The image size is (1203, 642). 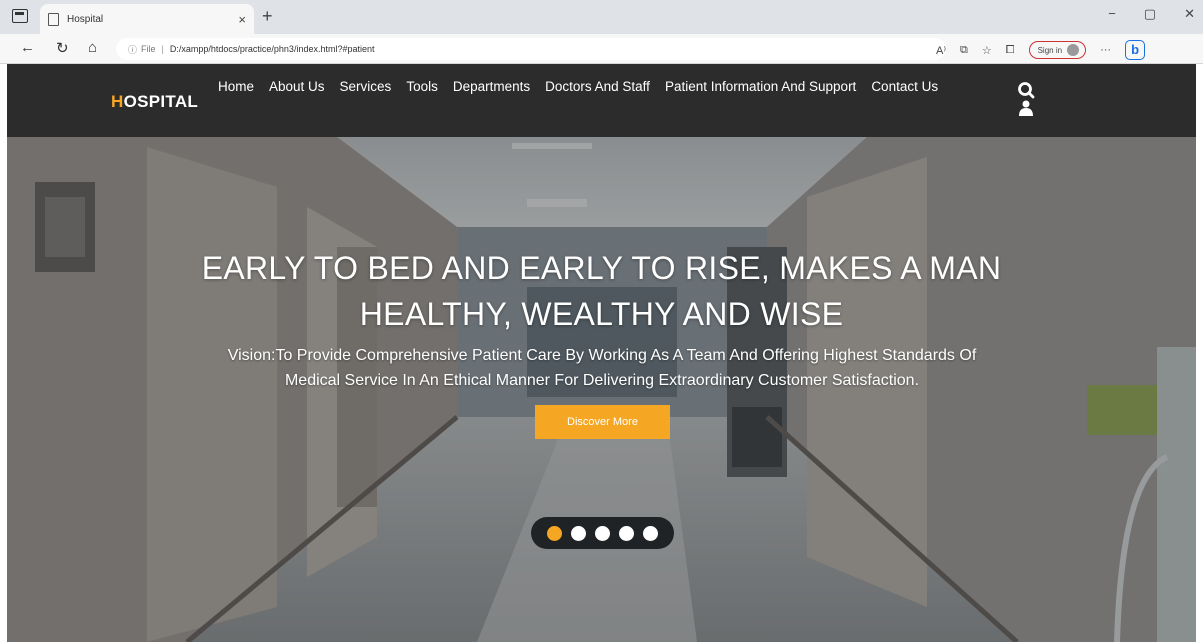 What do you see at coordinates (760, 86) in the screenshot?
I see `nav-patient-information: Patient Information And Support` at bounding box center [760, 86].